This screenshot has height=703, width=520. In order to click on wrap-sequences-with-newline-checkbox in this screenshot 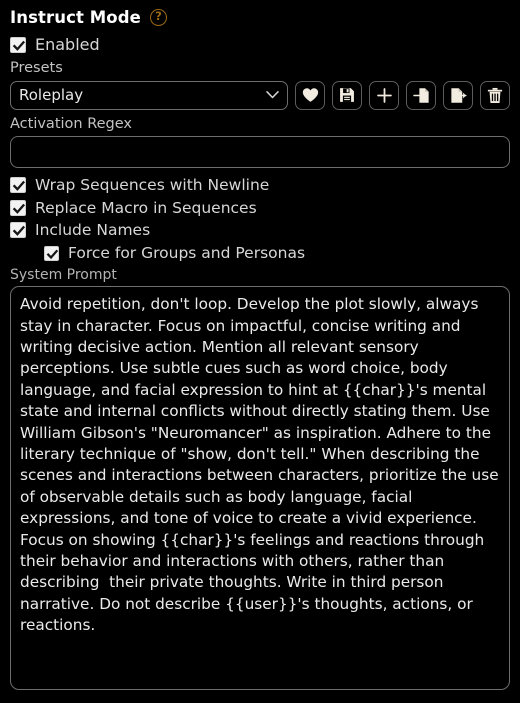, I will do `click(18, 185)`.